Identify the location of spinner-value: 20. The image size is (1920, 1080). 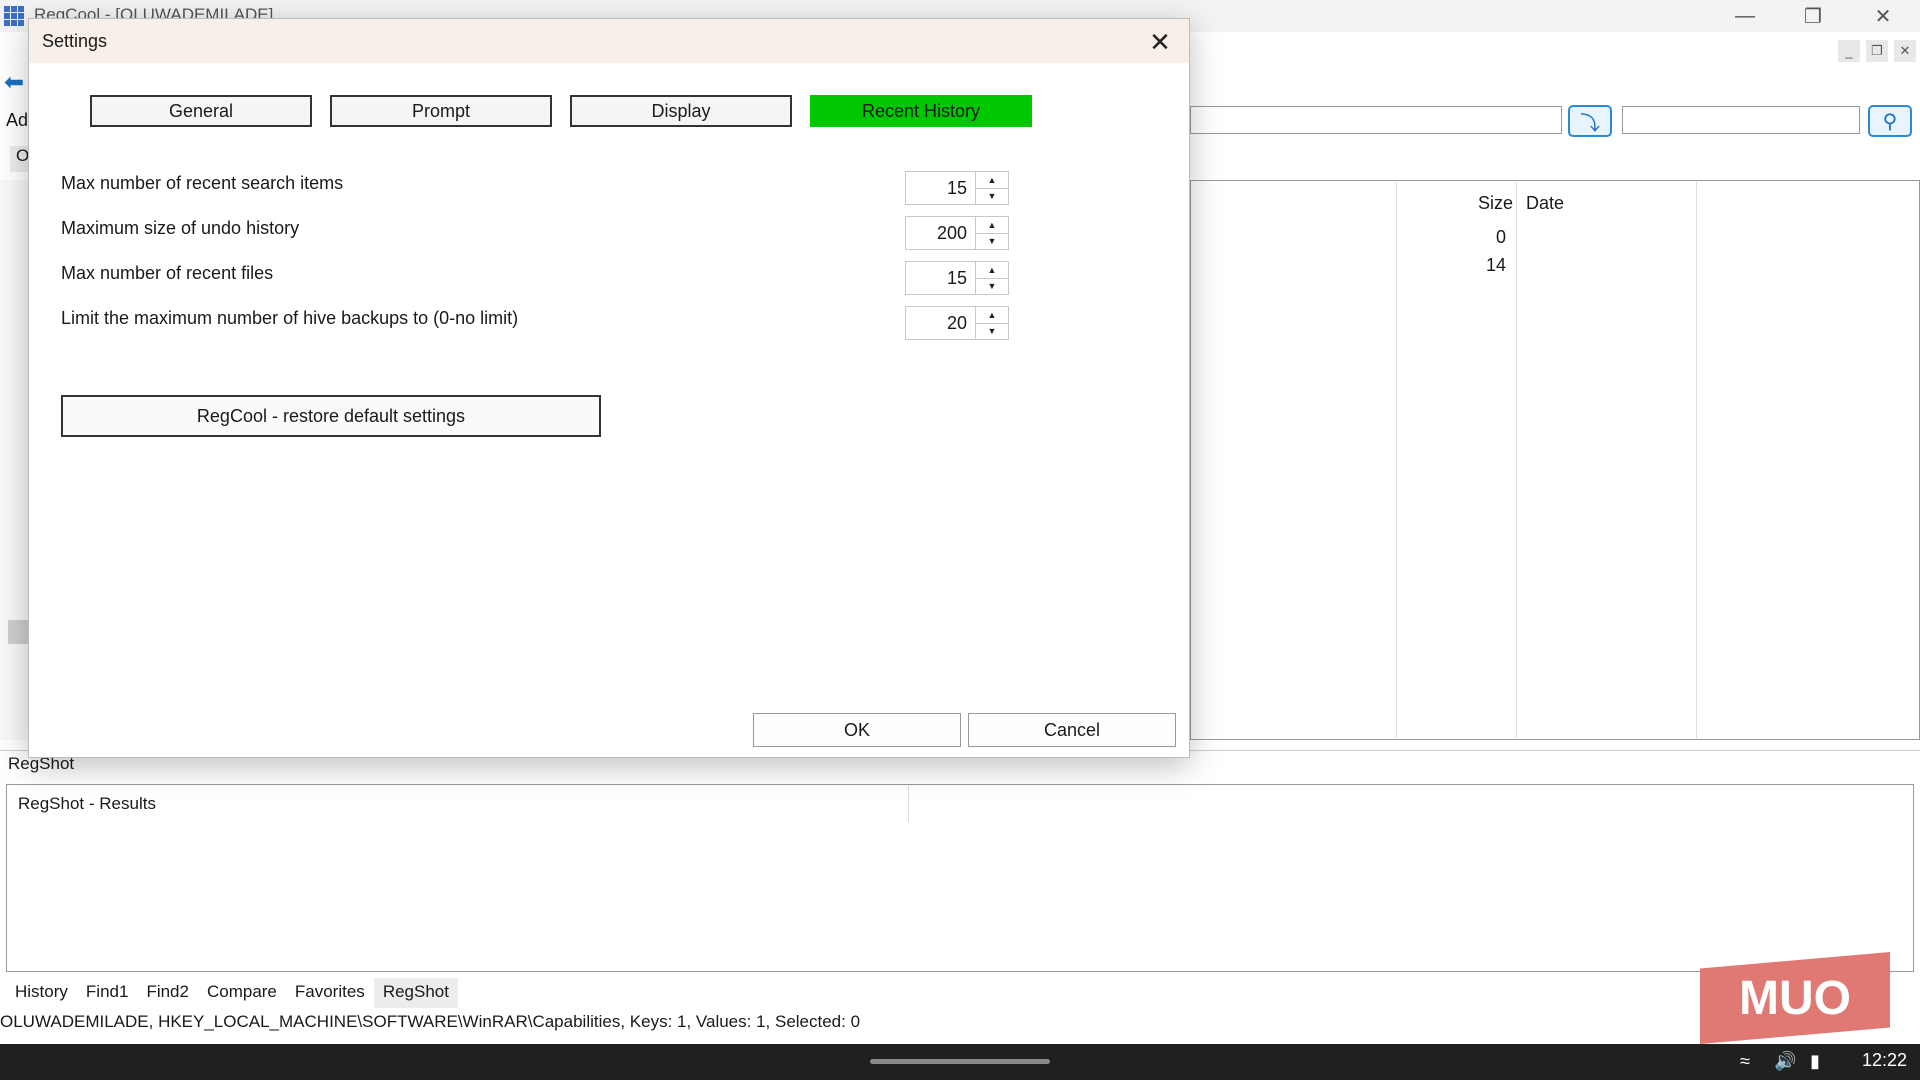
(940, 323).